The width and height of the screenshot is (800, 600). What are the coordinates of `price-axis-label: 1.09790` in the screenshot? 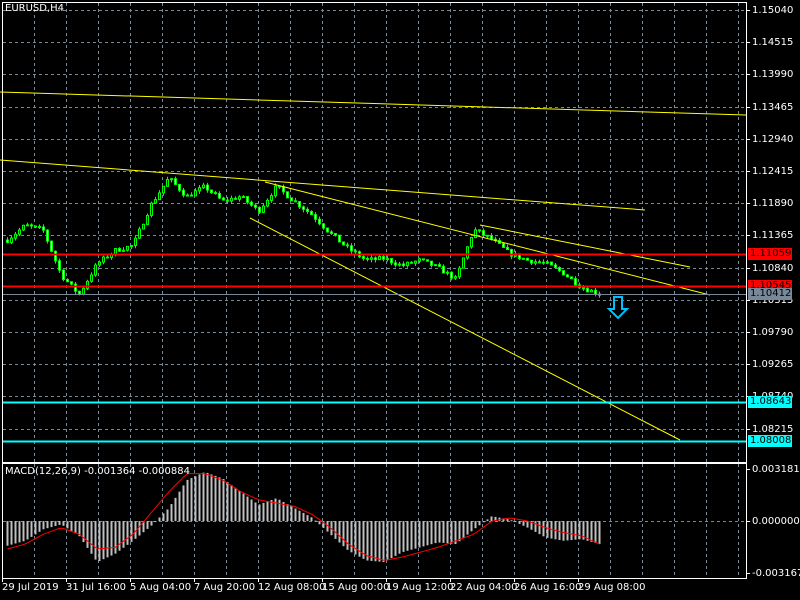 It's located at (773, 332).